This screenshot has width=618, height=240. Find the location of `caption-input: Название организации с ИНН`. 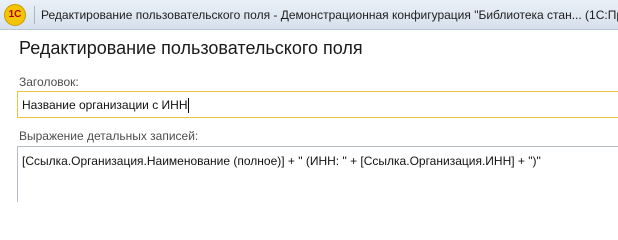

caption-input: Название организации с ИНН is located at coordinates (105, 105).